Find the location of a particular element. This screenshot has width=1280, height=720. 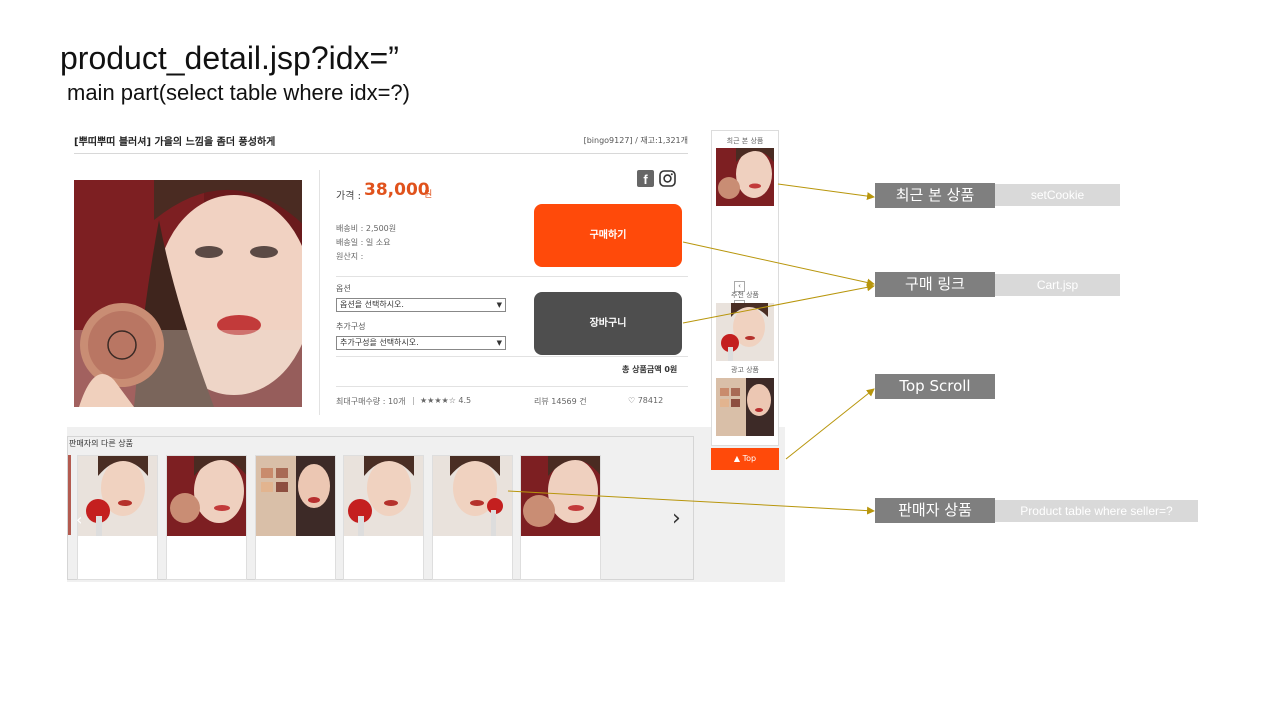

connector-seller is located at coordinates (691, 502).